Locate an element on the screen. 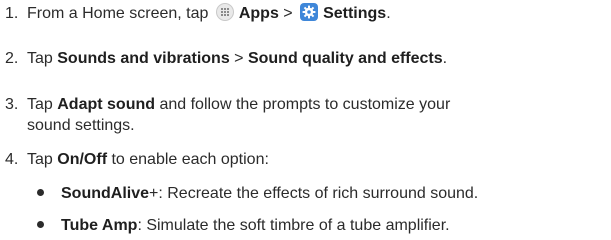 The width and height of the screenshot is (611, 240). settings-label: Settings is located at coordinates (355, 13).